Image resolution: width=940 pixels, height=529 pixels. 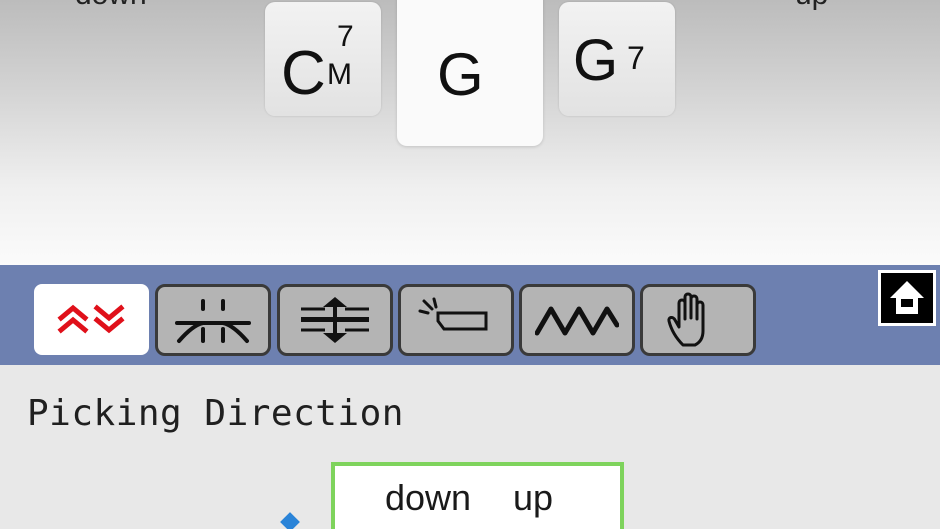 I want to click on tool-slide-button, so click(x=456, y=320).